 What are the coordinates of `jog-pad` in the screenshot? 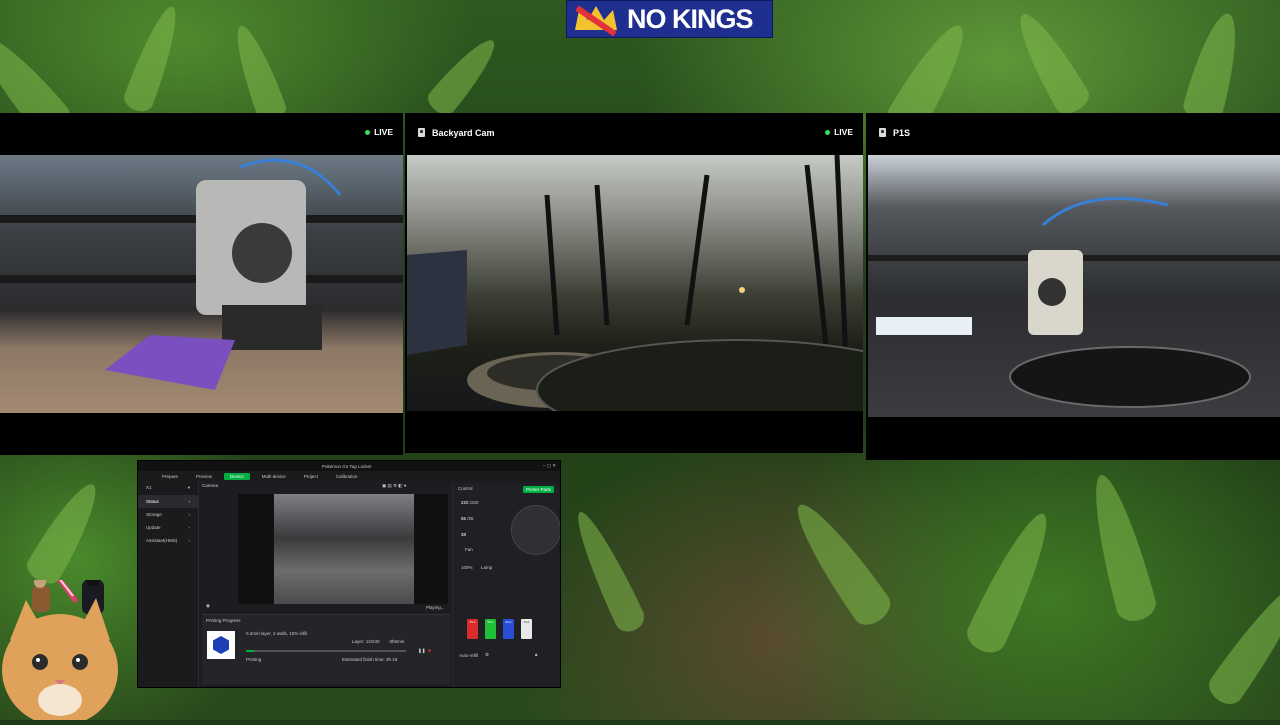 It's located at (535, 530).